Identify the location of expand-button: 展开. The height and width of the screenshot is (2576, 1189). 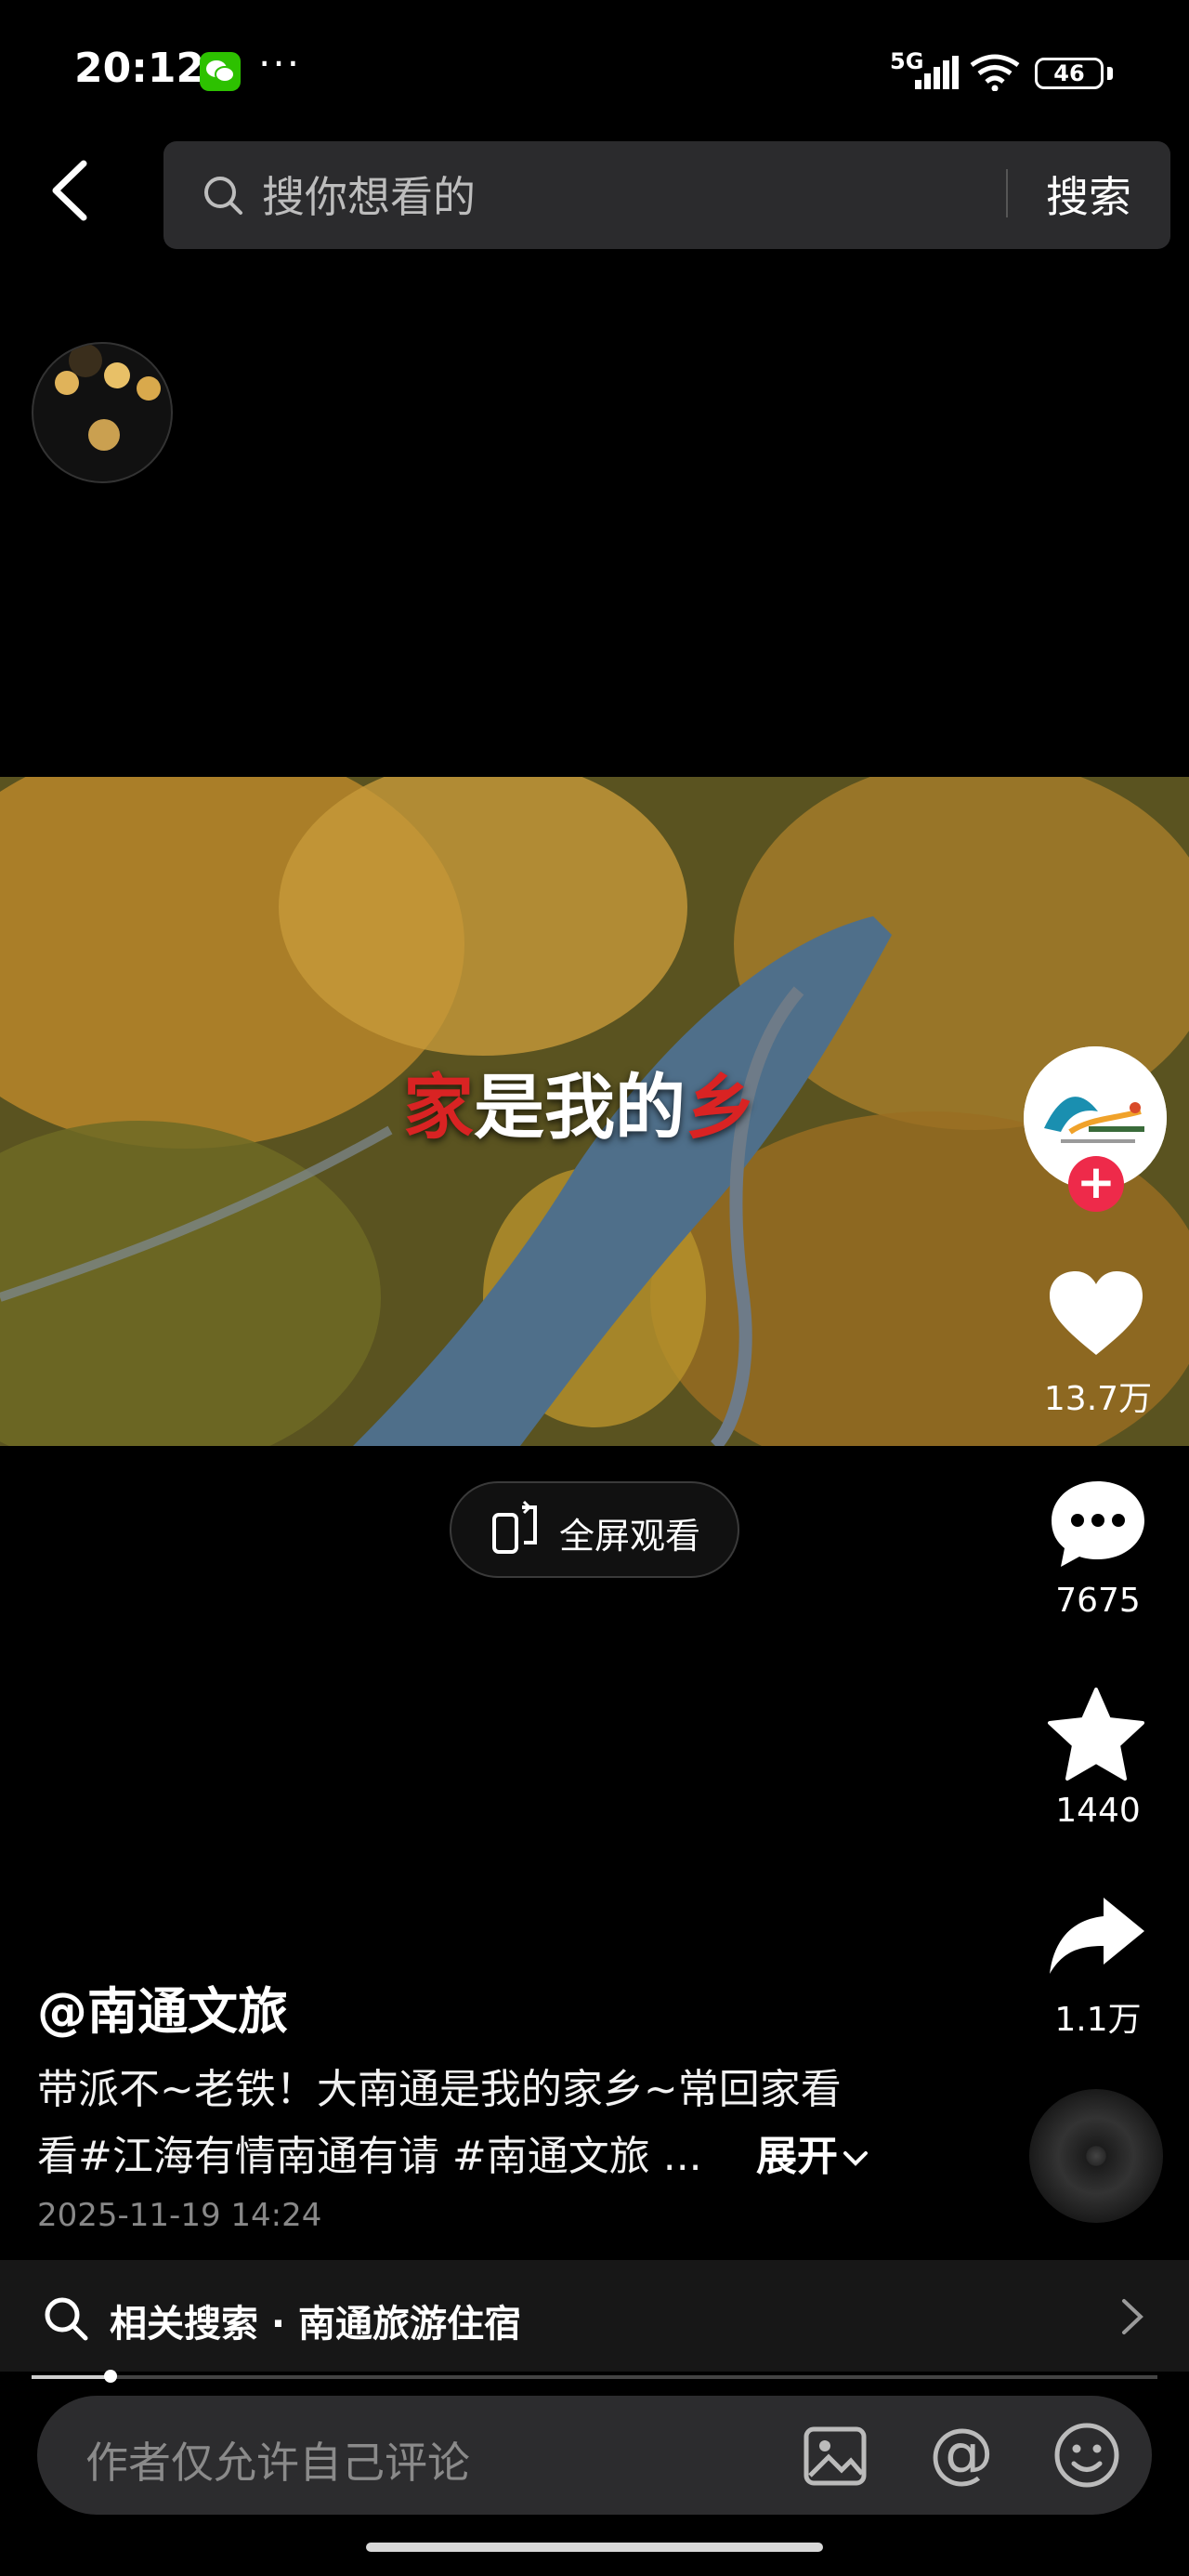
(813, 2152).